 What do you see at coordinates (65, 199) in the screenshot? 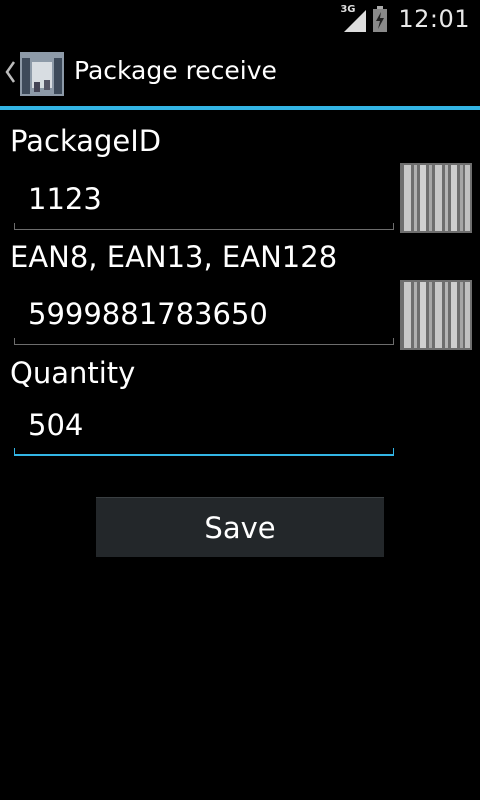
I see `package-id-value: 1123` at bounding box center [65, 199].